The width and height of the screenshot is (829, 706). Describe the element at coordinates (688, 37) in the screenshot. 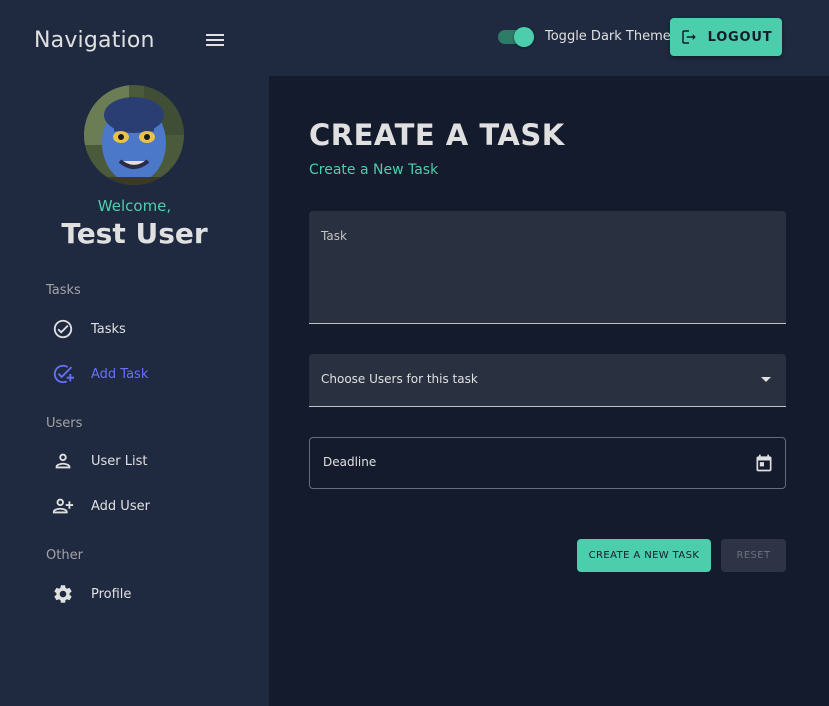

I see `logout-icon` at that location.